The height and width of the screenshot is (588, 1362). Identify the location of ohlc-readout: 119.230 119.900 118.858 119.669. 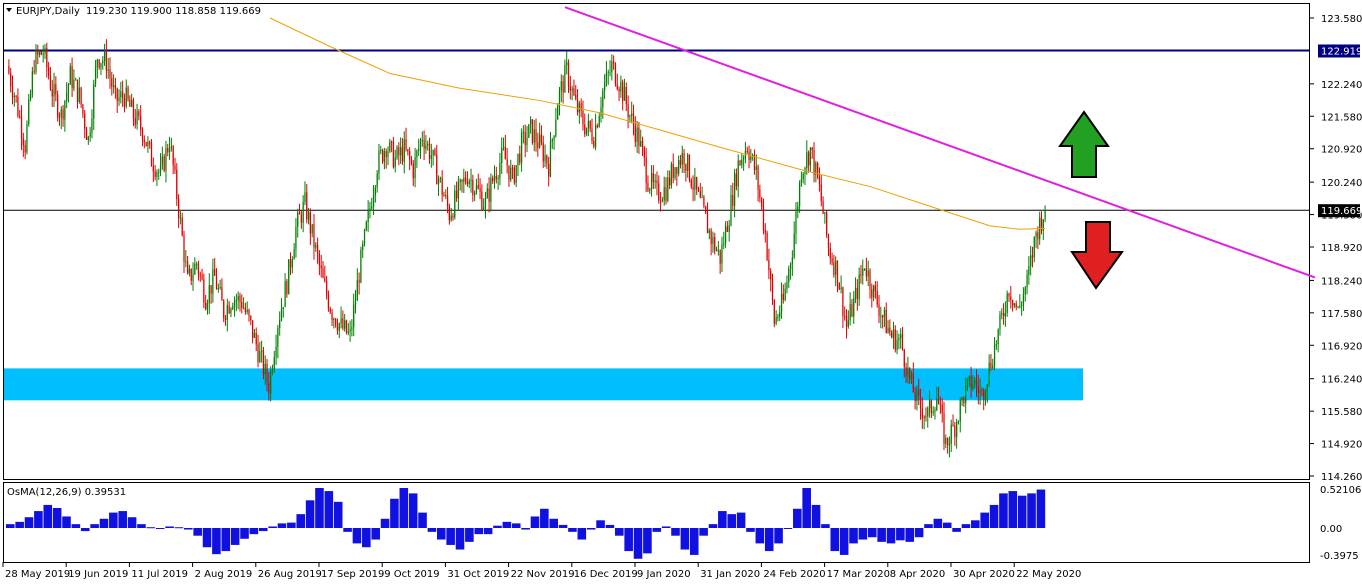
(173, 11).